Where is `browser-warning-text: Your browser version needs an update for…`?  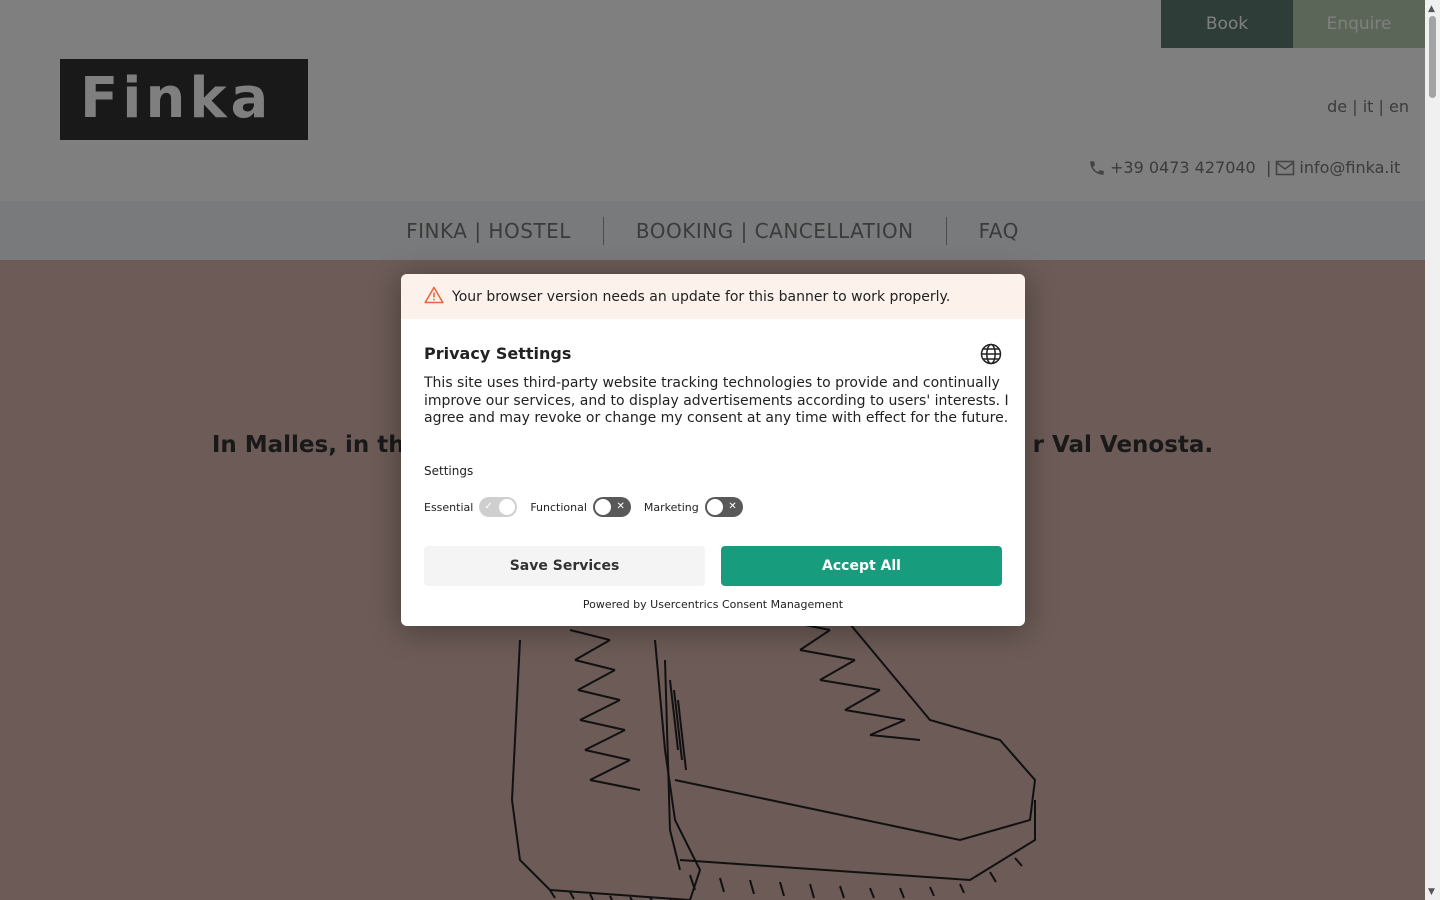 browser-warning-text: Your browser version needs an update for… is located at coordinates (701, 296).